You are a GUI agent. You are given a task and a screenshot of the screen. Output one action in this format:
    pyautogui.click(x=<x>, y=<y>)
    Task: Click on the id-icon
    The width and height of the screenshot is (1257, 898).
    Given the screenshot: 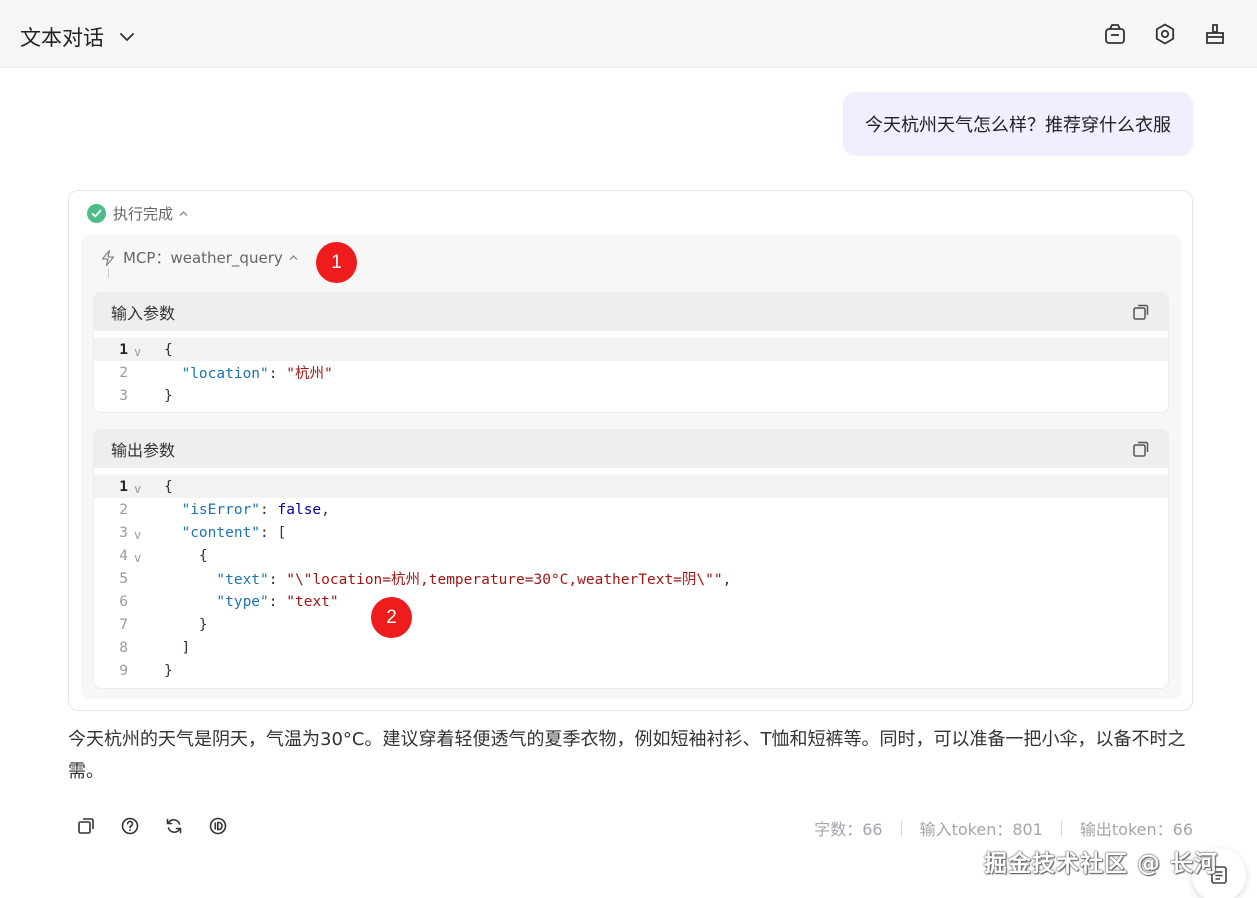 What is the action you would take?
    pyautogui.click(x=218, y=826)
    